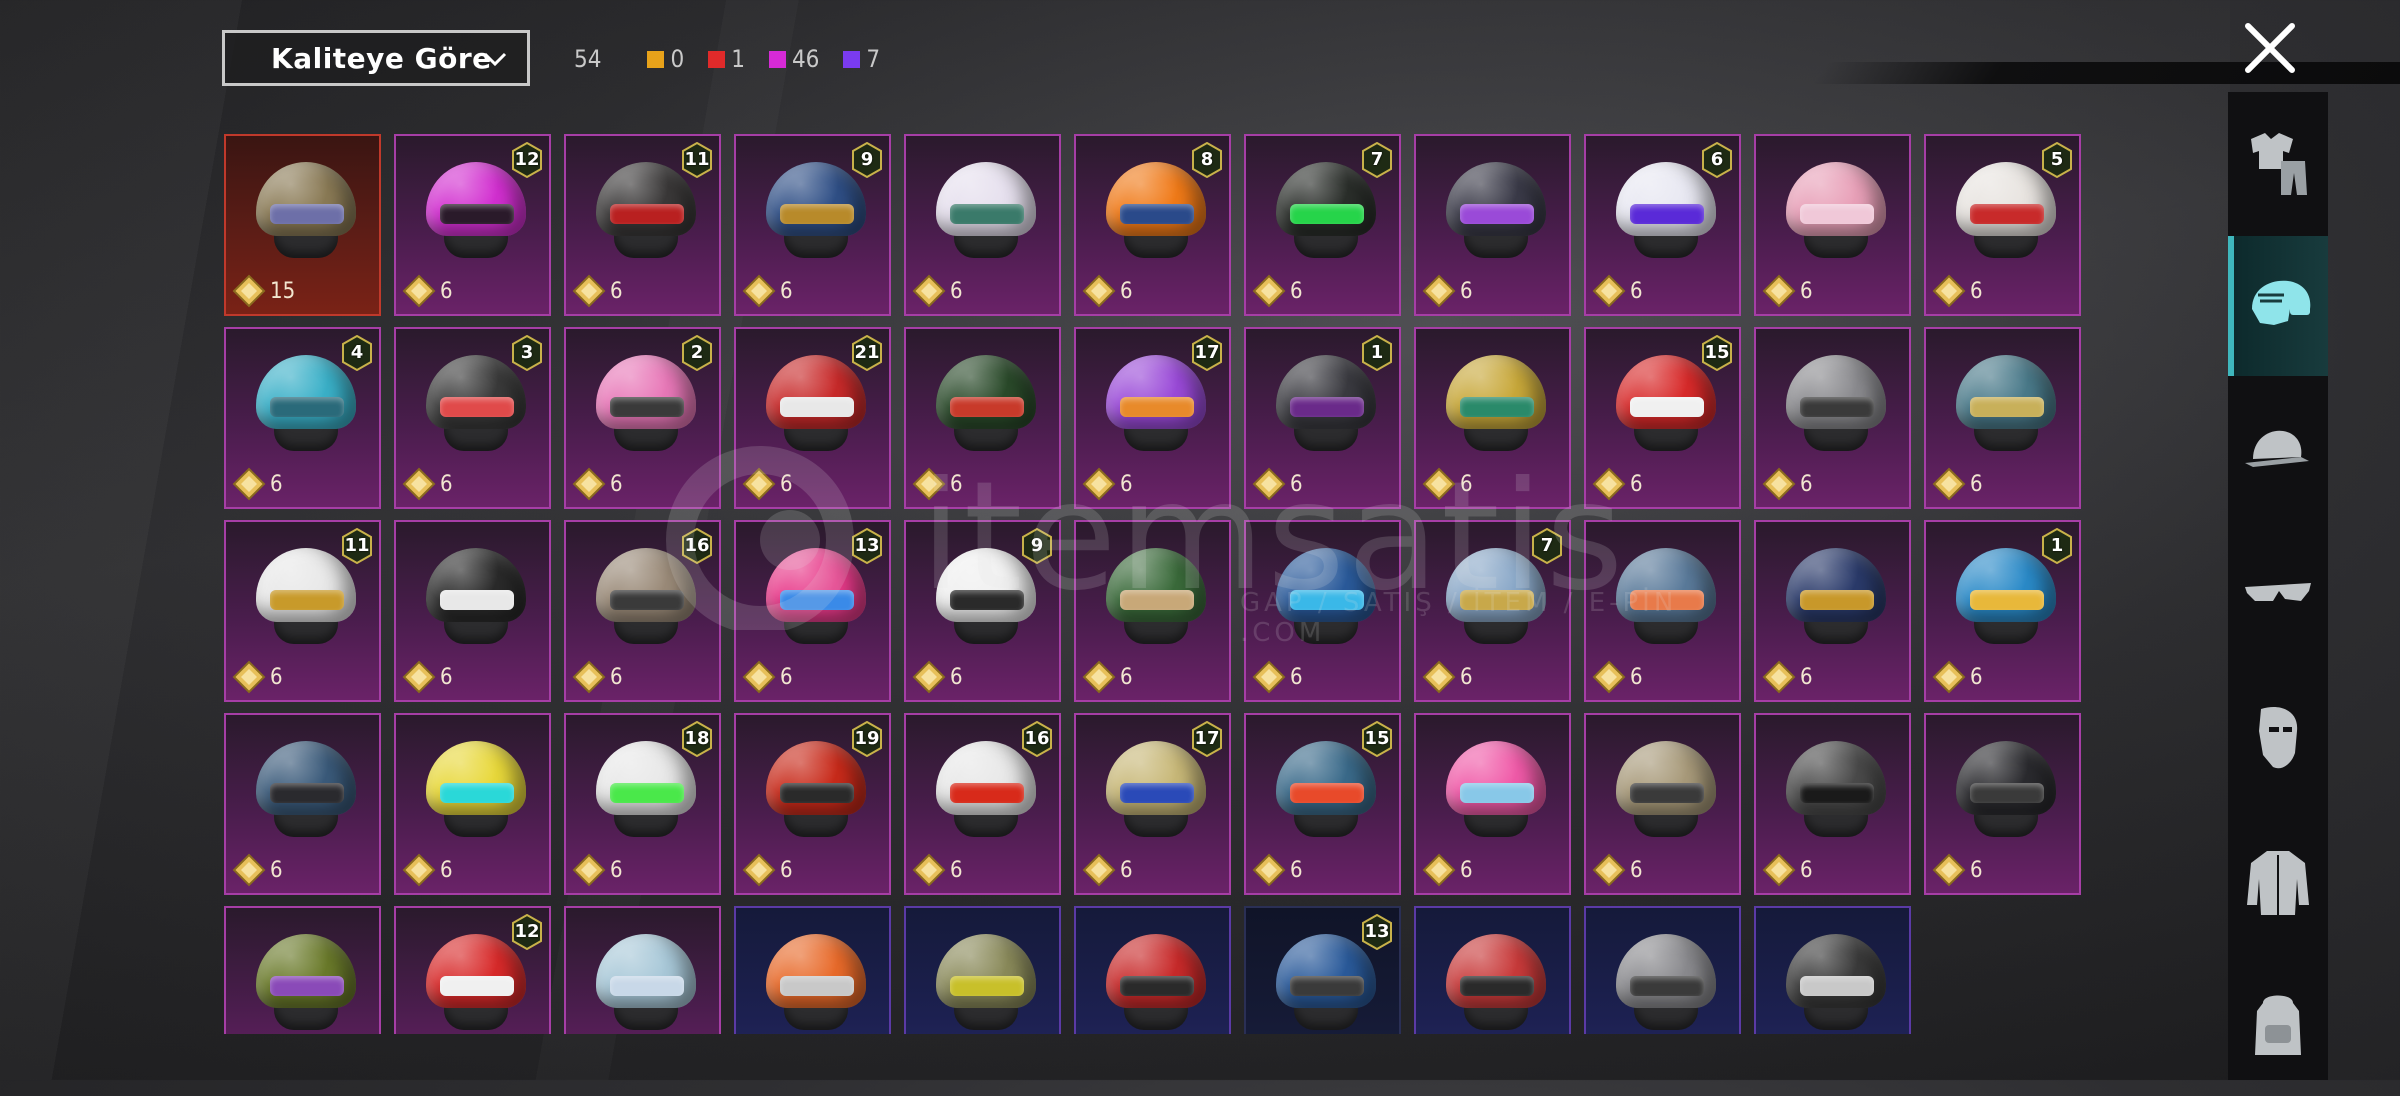 The image size is (2400, 1096). Describe the element at coordinates (867, 545) in the screenshot. I see `level-badge-value: 13` at that location.